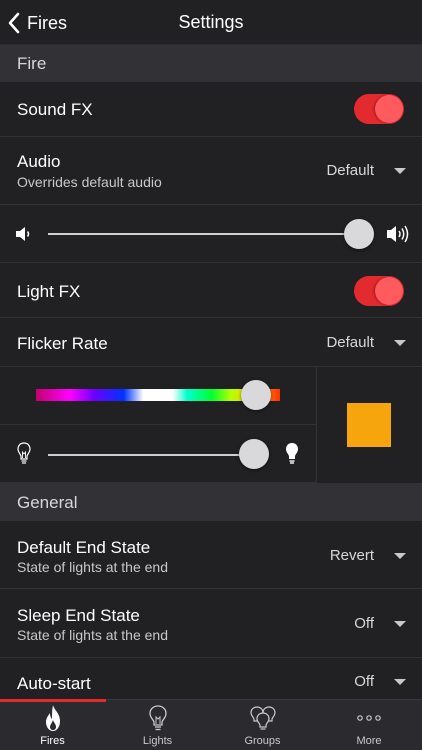  Describe the element at coordinates (292, 453) in the screenshot. I see `bulb-on-icon` at that location.